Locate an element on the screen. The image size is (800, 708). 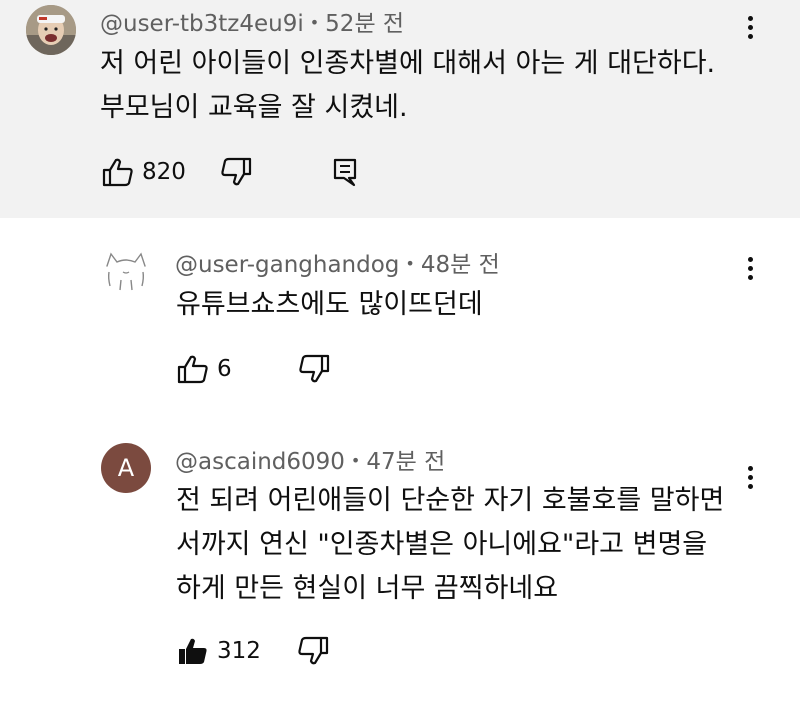
comment-meta: @user-tb3tz4eu9i • 52분 전 is located at coordinates (252, 21).